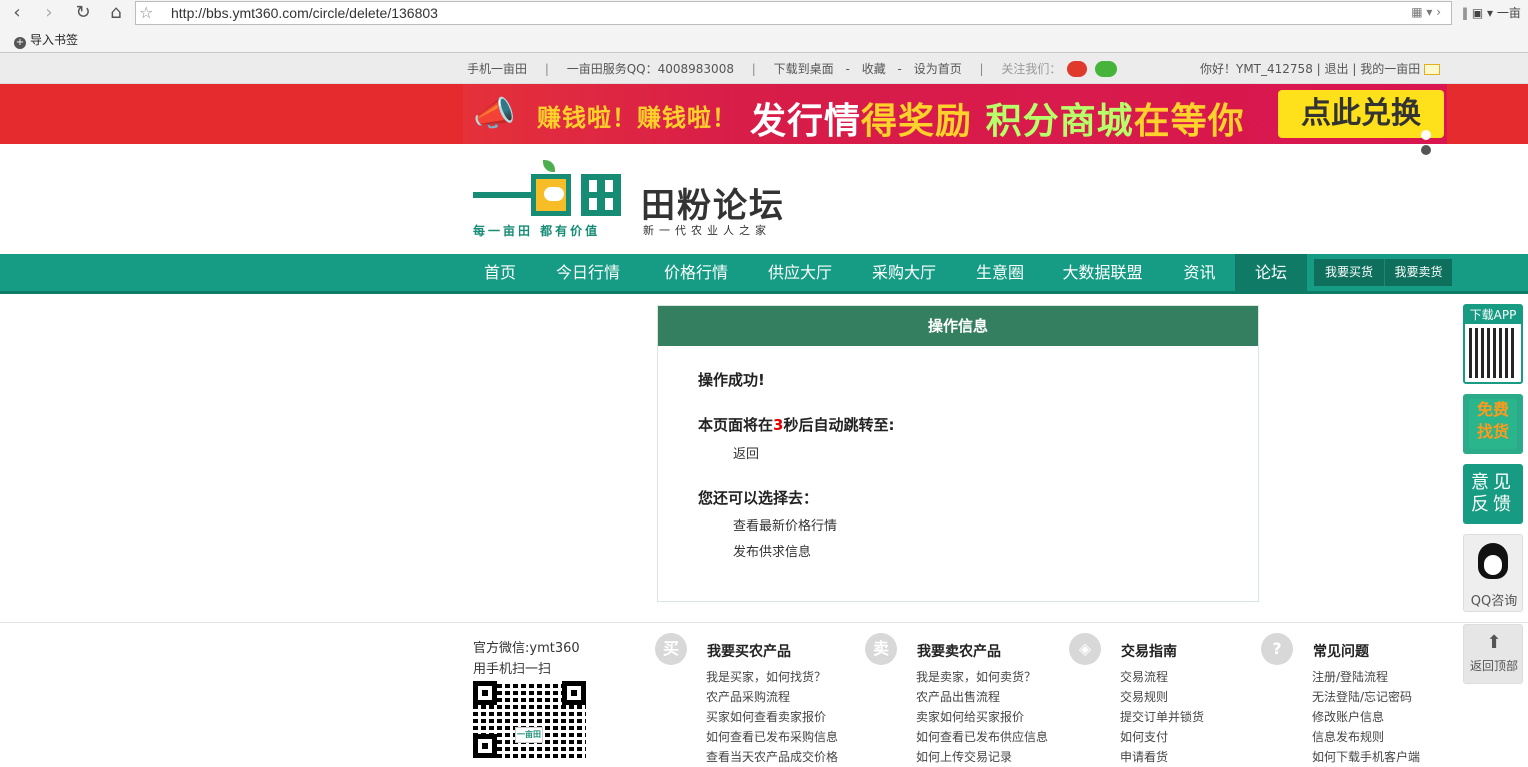  What do you see at coordinates (1493, 561) in the screenshot?
I see `qq-penguin-icon` at bounding box center [1493, 561].